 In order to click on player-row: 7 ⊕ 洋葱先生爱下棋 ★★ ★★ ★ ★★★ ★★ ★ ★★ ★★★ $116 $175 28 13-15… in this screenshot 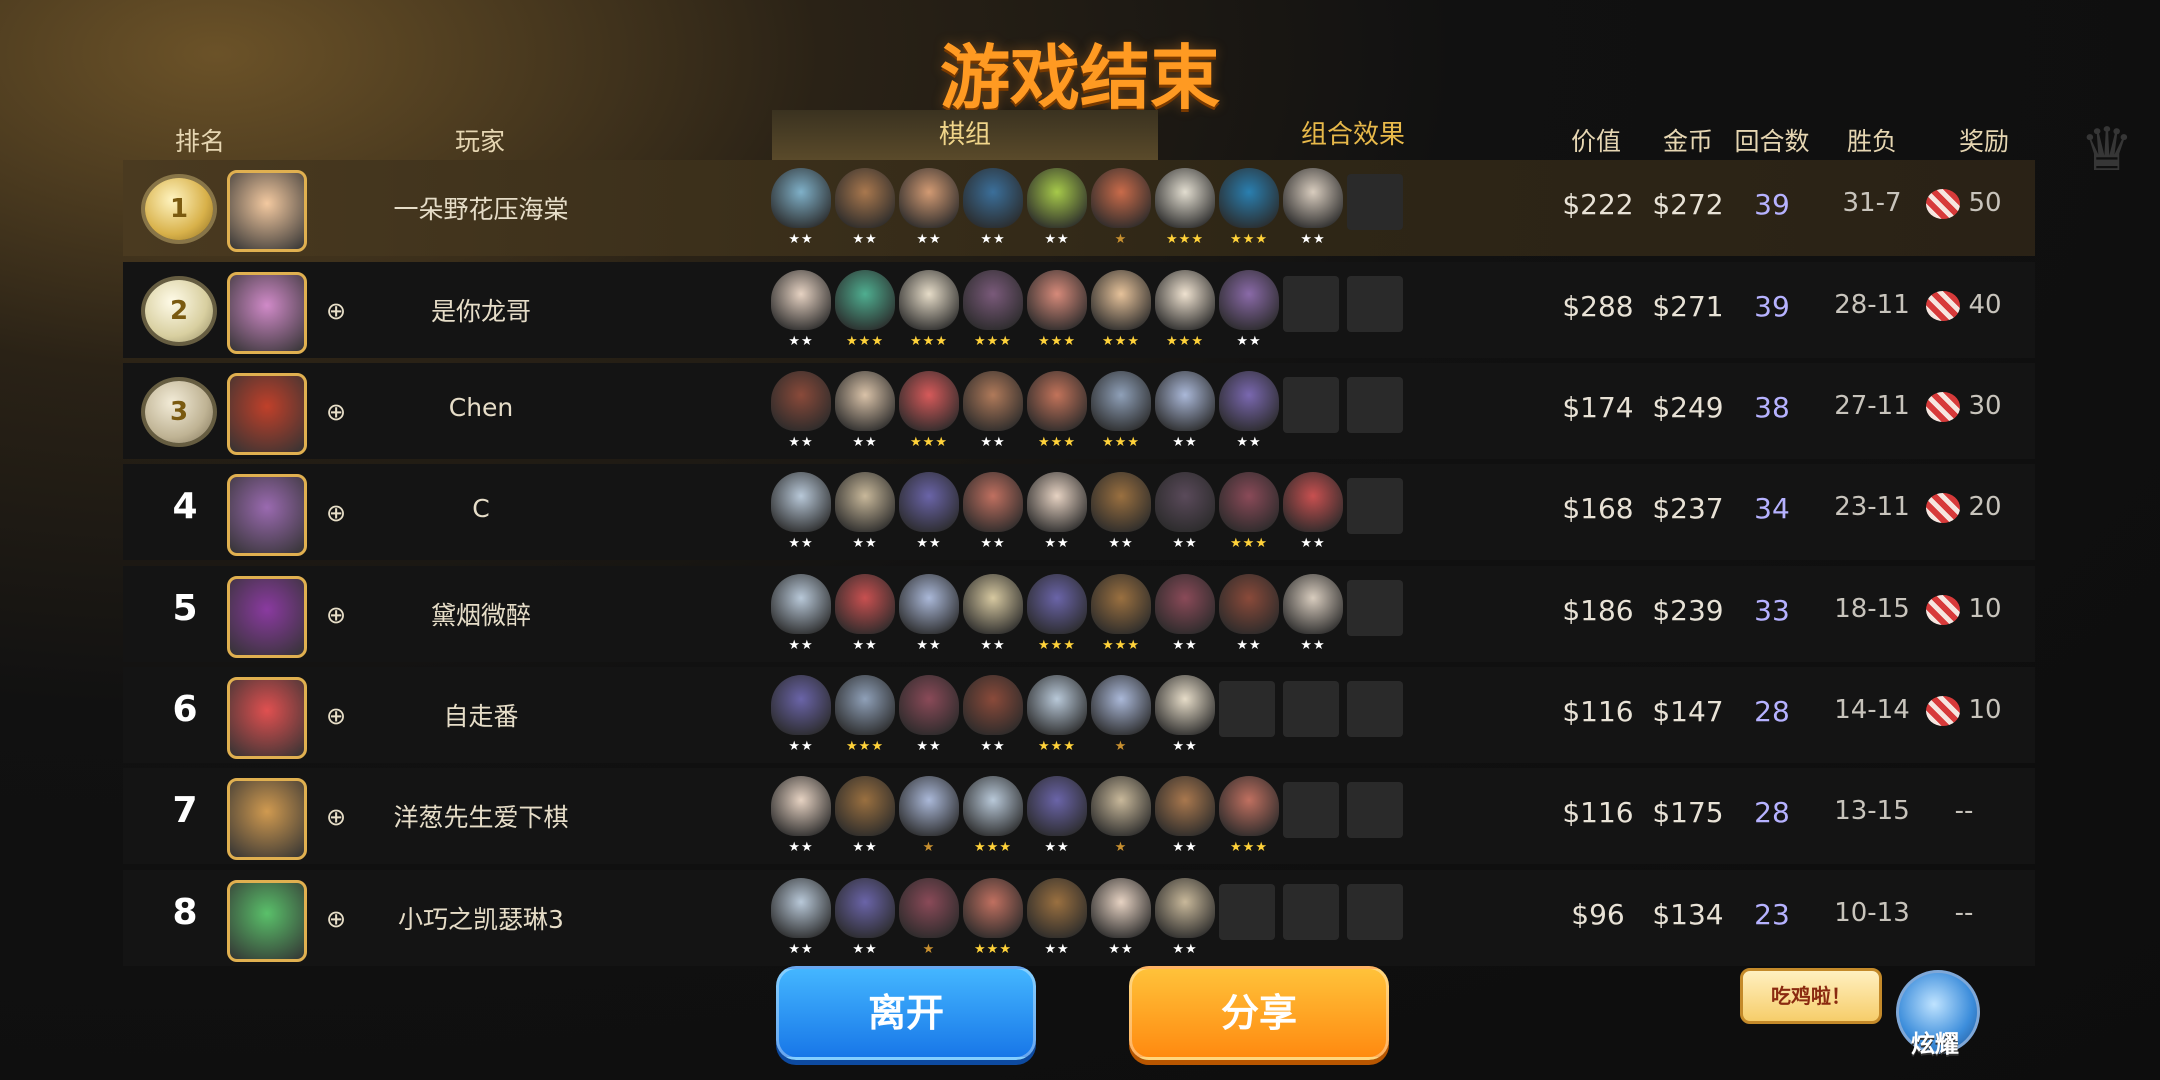, I will do `click(1079, 816)`.